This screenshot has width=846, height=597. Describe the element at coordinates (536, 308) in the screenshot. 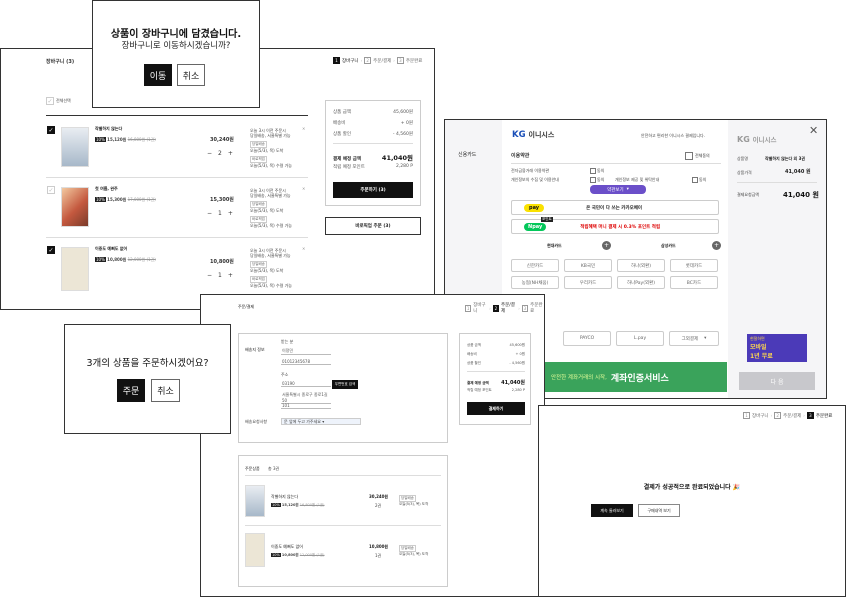

I see `order-step-3-label: 주문완료` at that location.